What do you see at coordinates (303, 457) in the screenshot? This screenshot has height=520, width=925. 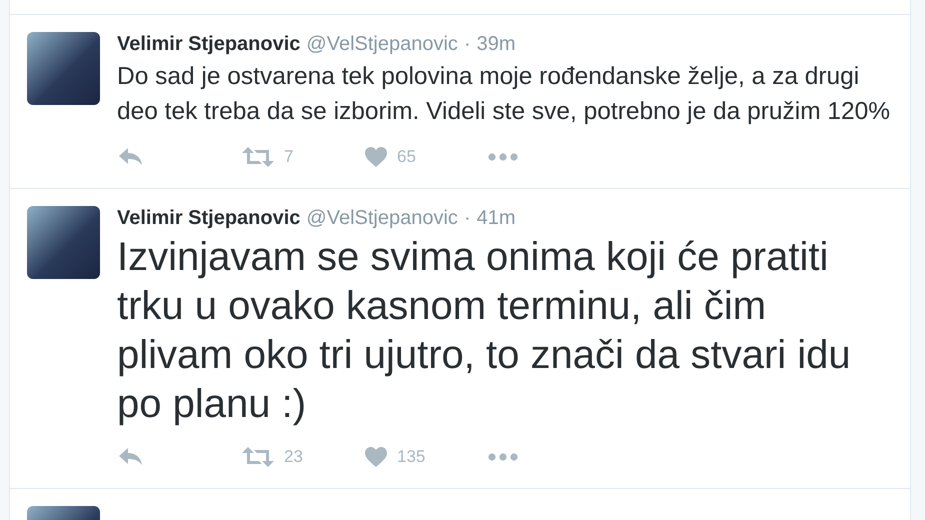 I see `retweet-button: 23` at bounding box center [303, 457].